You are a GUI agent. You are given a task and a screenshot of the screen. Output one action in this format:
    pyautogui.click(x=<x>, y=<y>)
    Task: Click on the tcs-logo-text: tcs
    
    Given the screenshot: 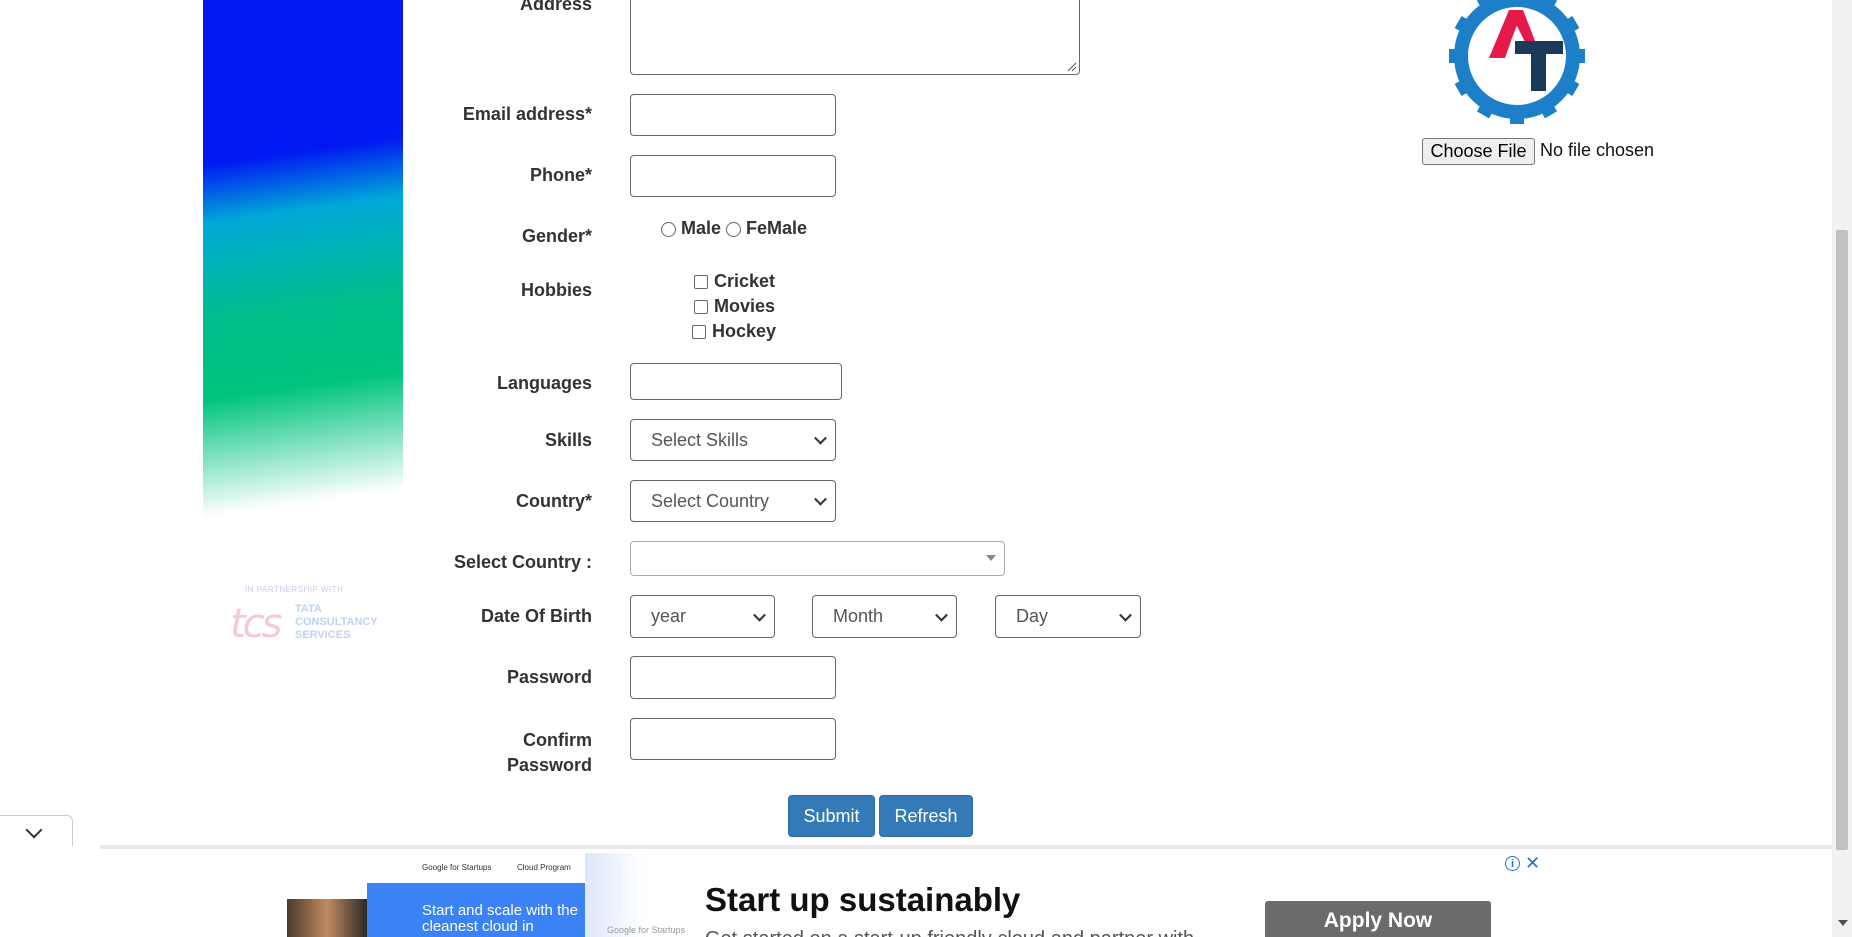 What is the action you would take?
    pyautogui.click(x=256, y=624)
    